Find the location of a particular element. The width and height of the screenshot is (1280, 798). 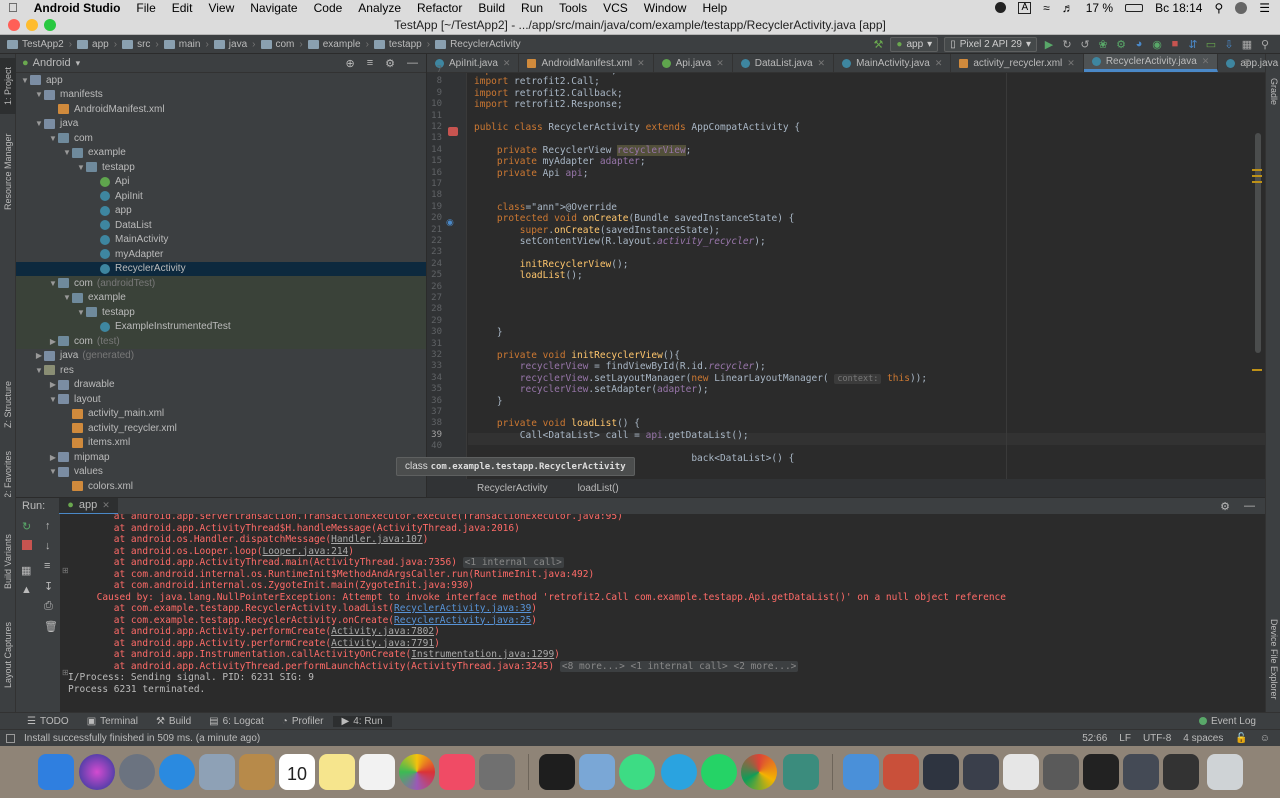

profiler-icon: ◕ is located at coordinates (1139, 44).